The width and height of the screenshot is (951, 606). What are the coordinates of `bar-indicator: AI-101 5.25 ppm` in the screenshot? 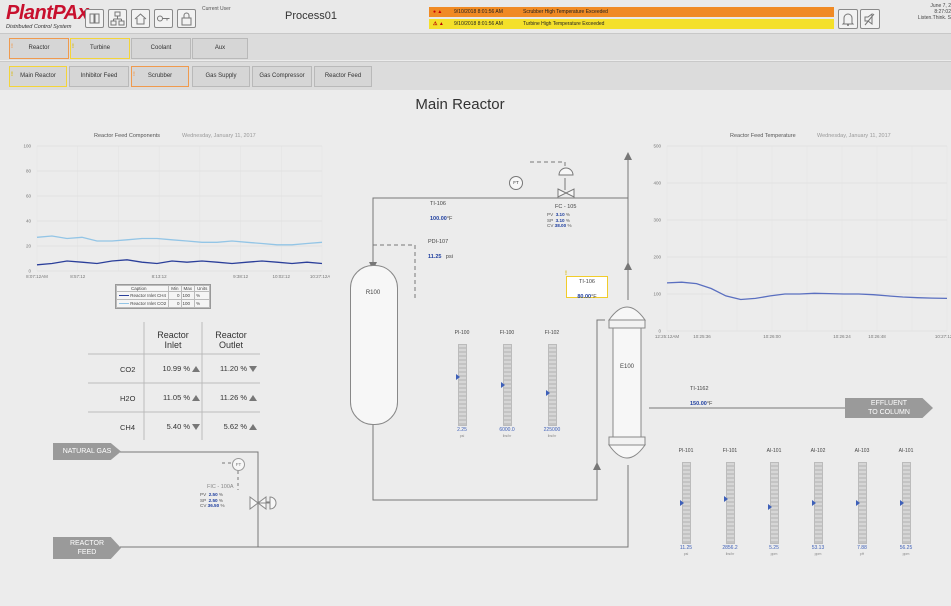 It's located at (774, 502).